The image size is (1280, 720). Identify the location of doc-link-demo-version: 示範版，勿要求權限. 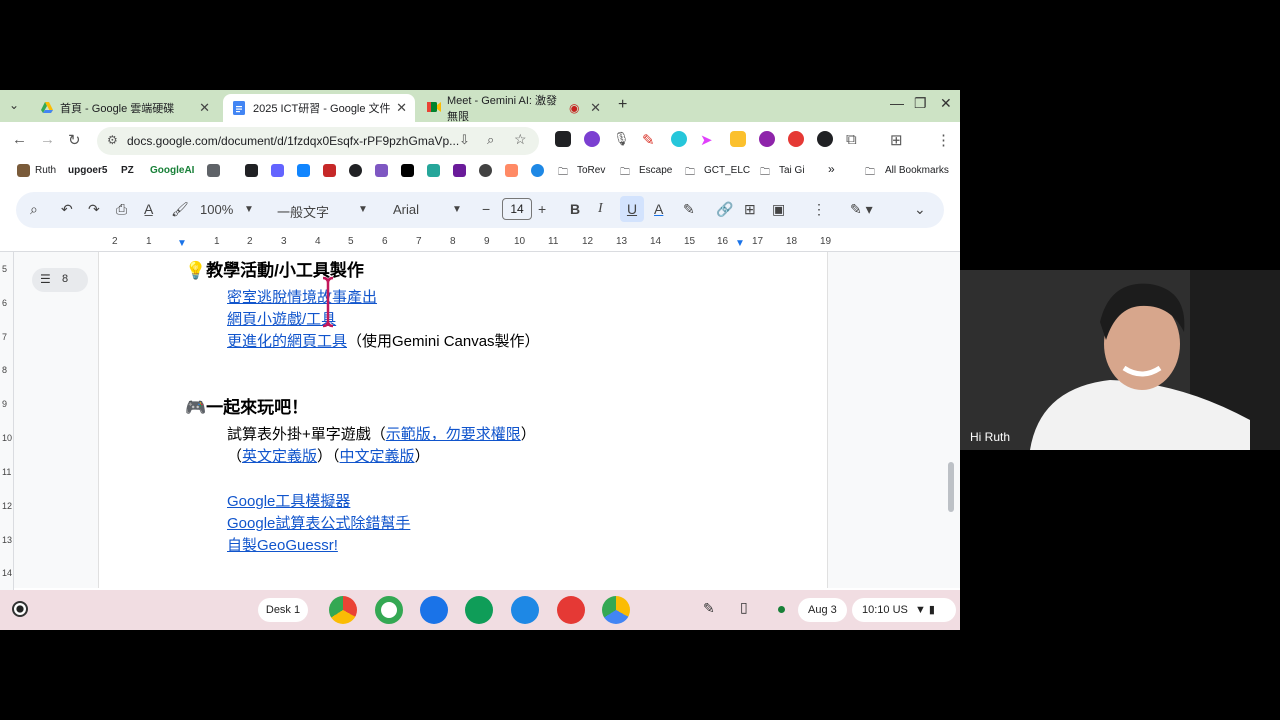
(453, 434).